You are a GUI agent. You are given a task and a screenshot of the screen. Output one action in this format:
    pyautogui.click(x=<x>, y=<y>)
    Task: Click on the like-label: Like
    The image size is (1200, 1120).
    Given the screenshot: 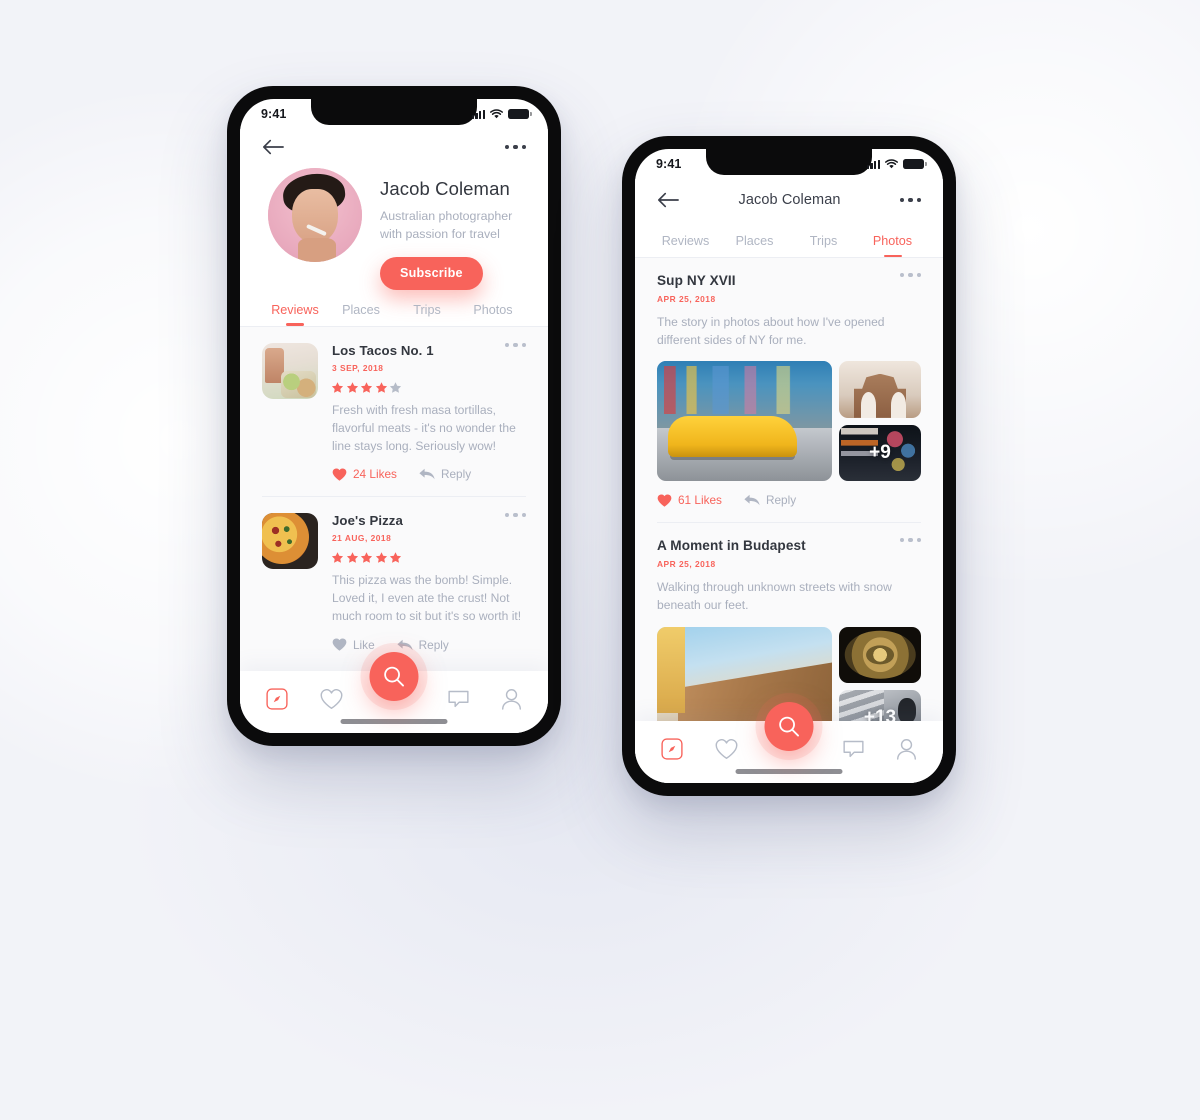 What is the action you would take?
    pyautogui.click(x=364, y=644)
    